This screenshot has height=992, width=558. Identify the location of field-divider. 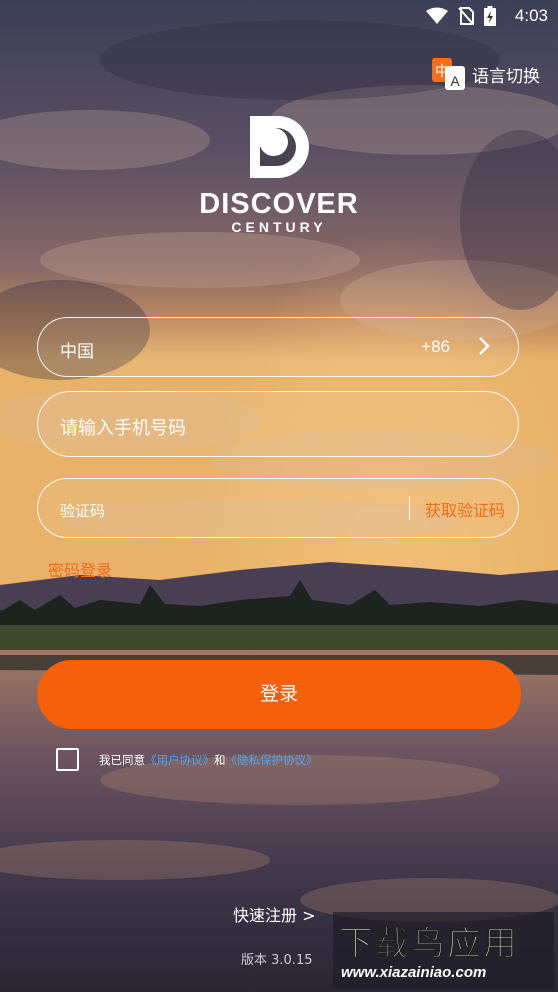
(409, 508).